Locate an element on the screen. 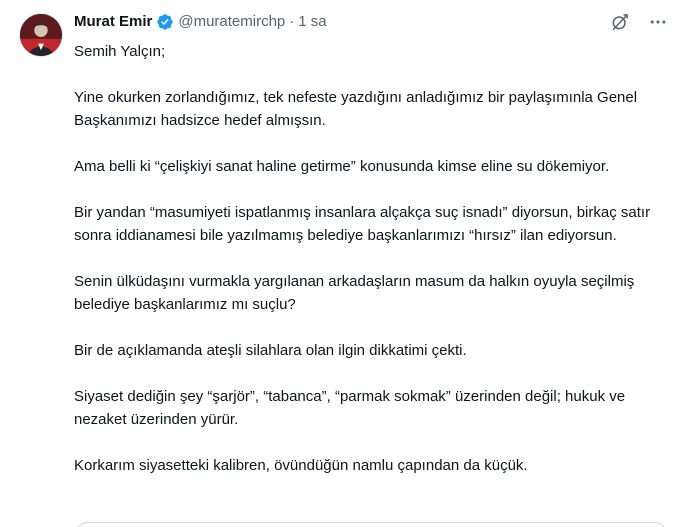 This screenshot has height=527, width=682. tweet-header: Murat Emir @muratemirchp · 1 sa is located at coordinates (200, 22).